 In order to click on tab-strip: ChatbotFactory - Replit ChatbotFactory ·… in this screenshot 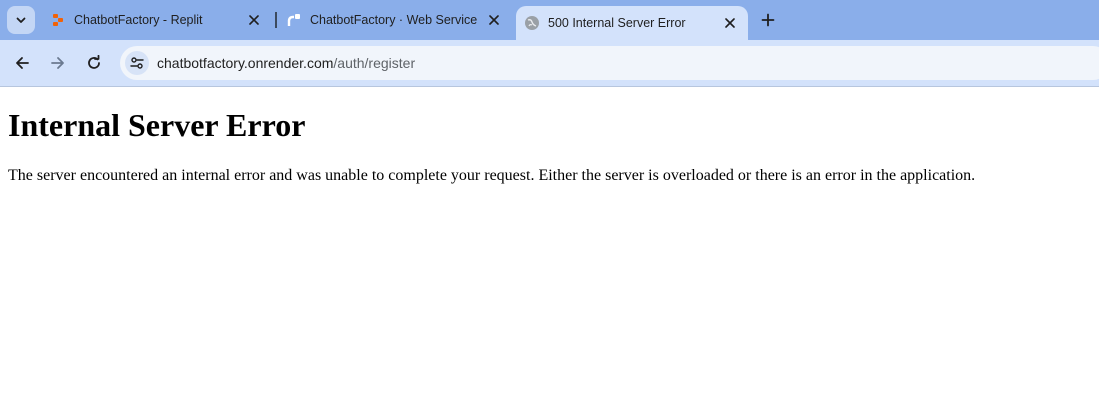, I will do `click(549, 20)`.